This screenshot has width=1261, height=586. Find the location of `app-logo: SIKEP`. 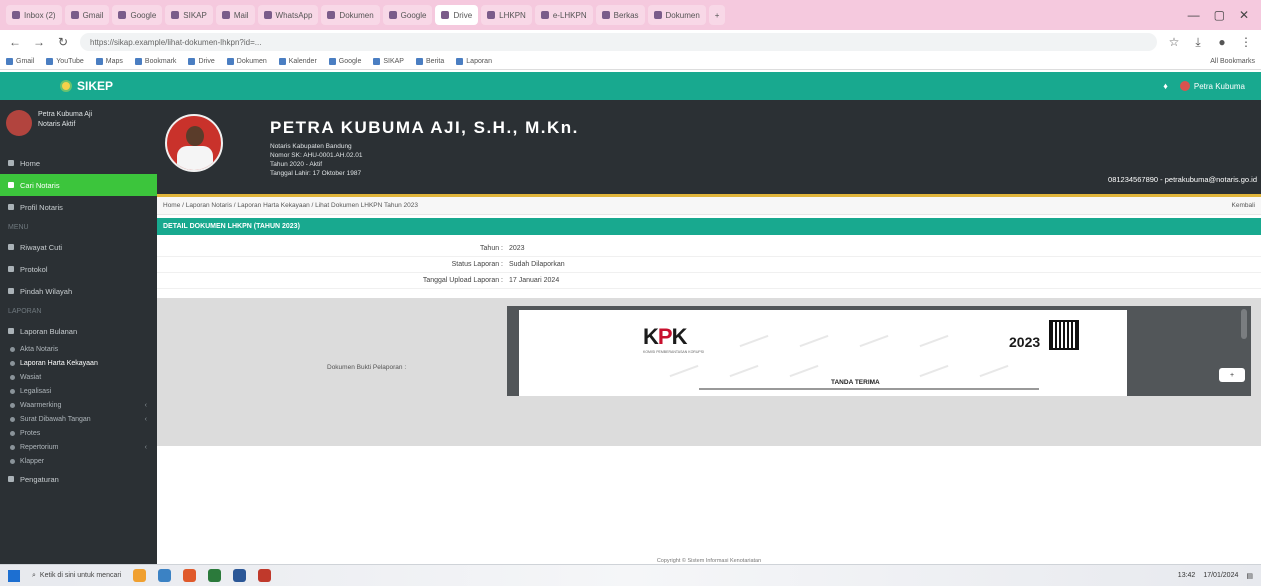

app-logo: SIKEP is located at coordinates (86, 86).